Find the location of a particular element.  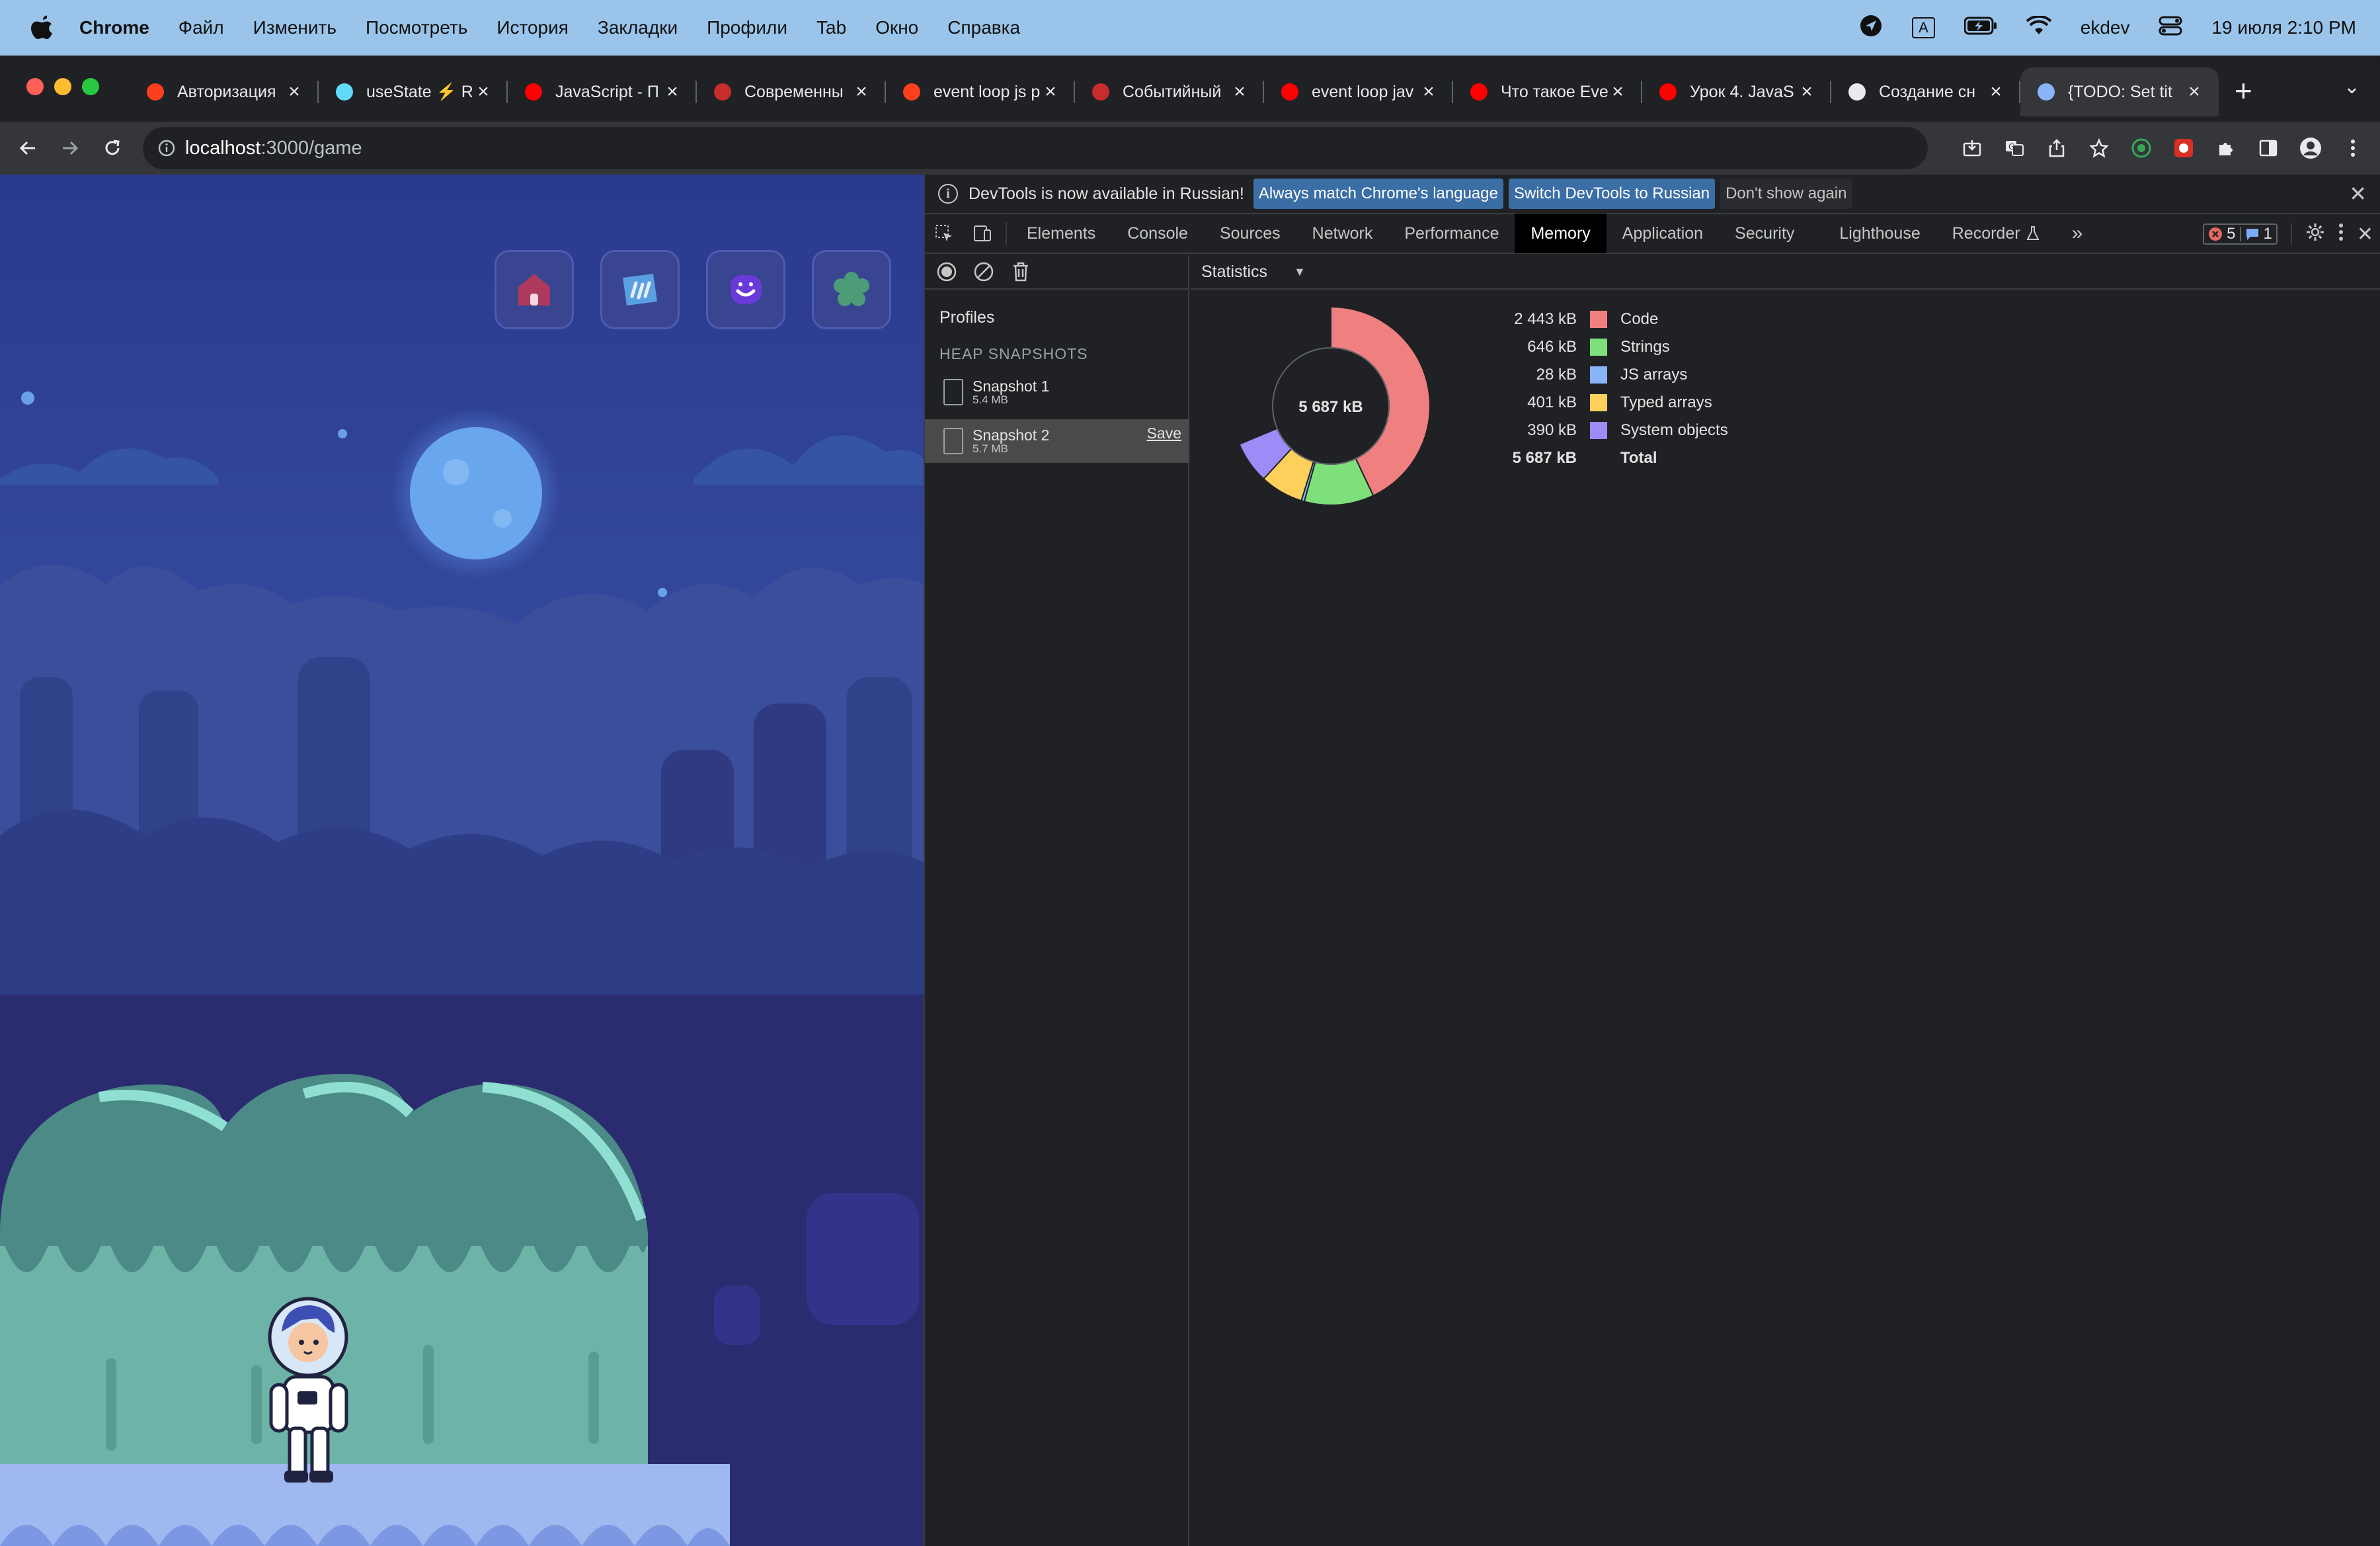

tab-elements: Elements is located at coordinates (1061, 233).